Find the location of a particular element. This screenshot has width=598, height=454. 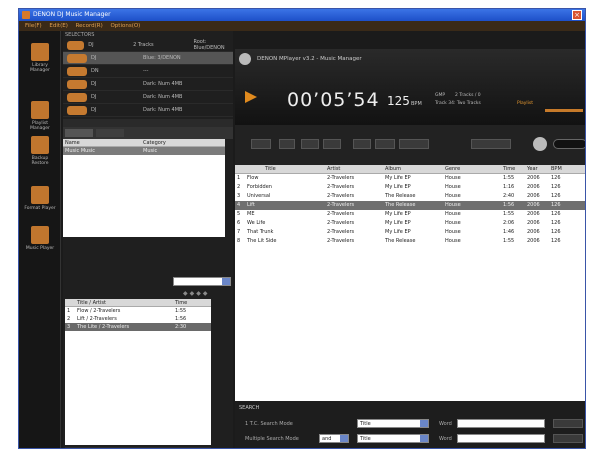

close-icon: × is located at coordinates (577, 15).